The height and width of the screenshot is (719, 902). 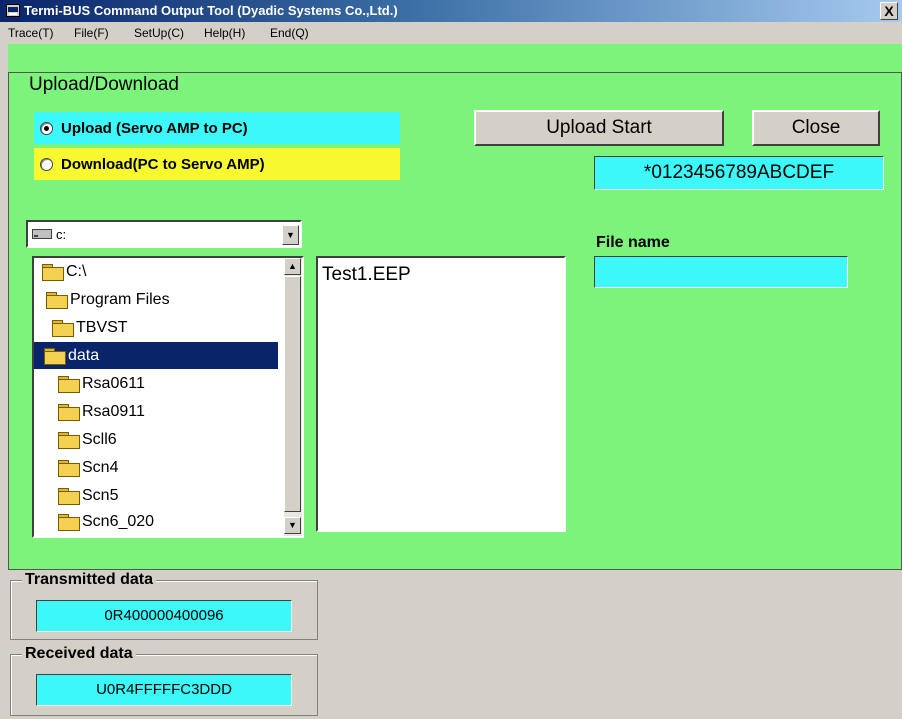 What do you see at coordinates (163, 164) in the screenshot?
I see `download-radio-label: Download(PC to Servo AMP)` at bounding box center [163, 164].